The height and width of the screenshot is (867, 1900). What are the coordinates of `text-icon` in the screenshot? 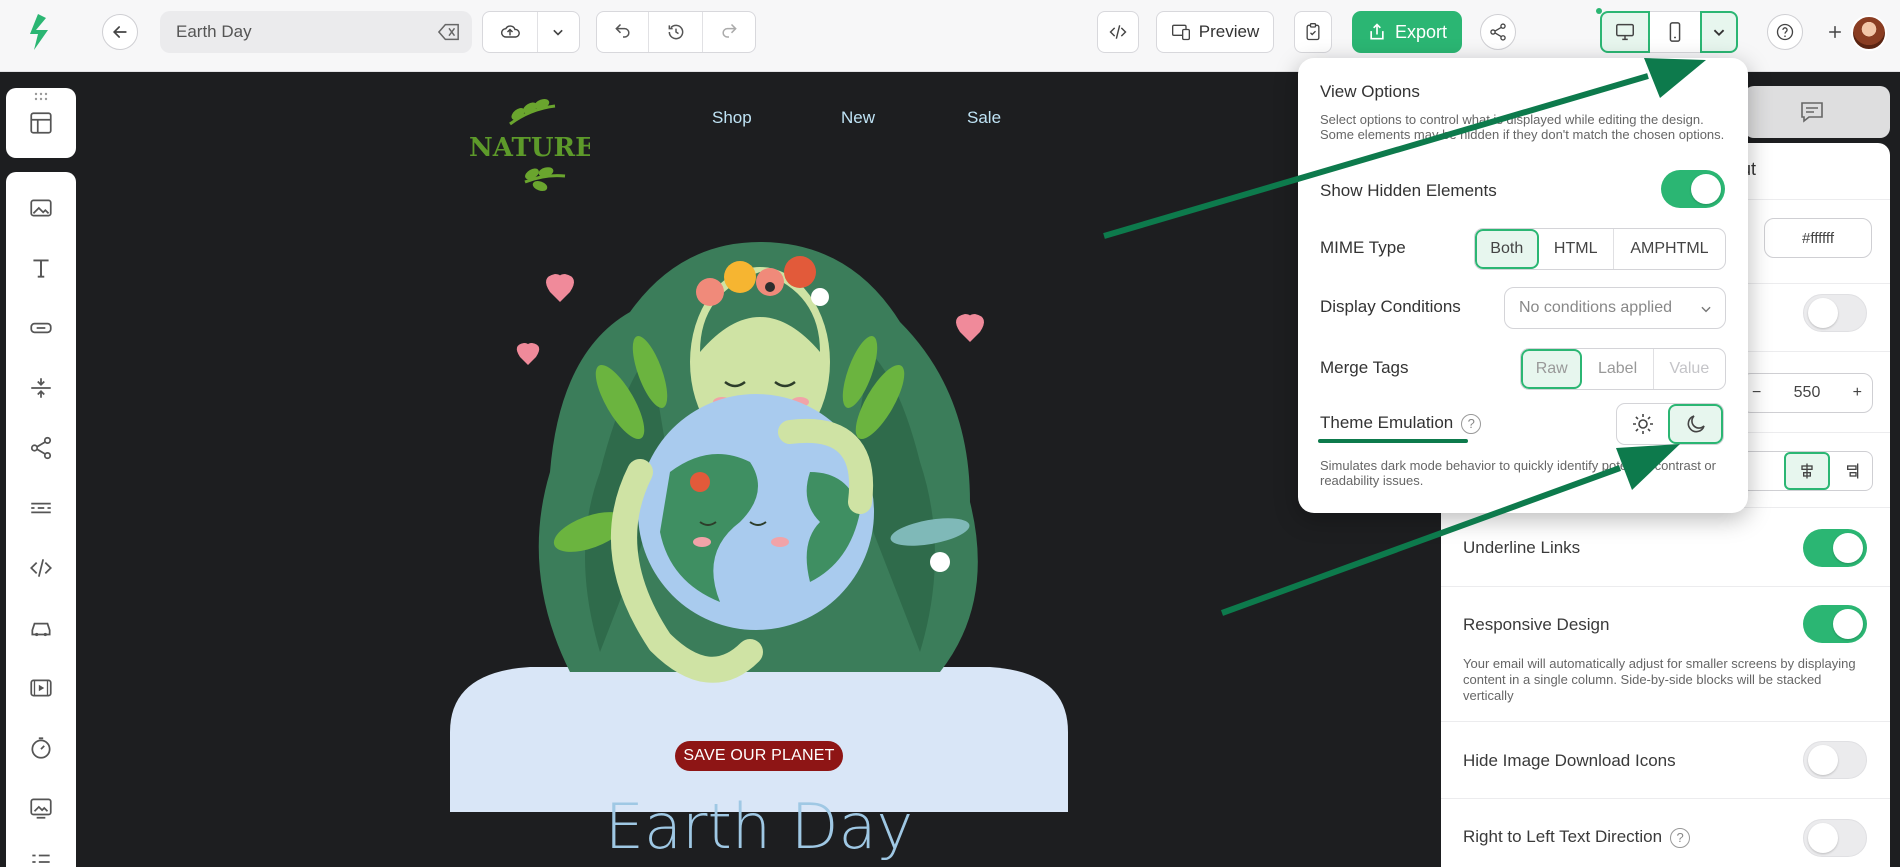 It's located at (41, 268).